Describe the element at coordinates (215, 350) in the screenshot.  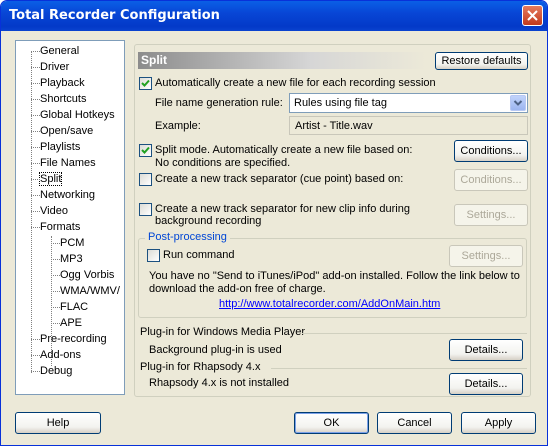
I see `wmp-plugin-status: Background plug-in is used` at that location.